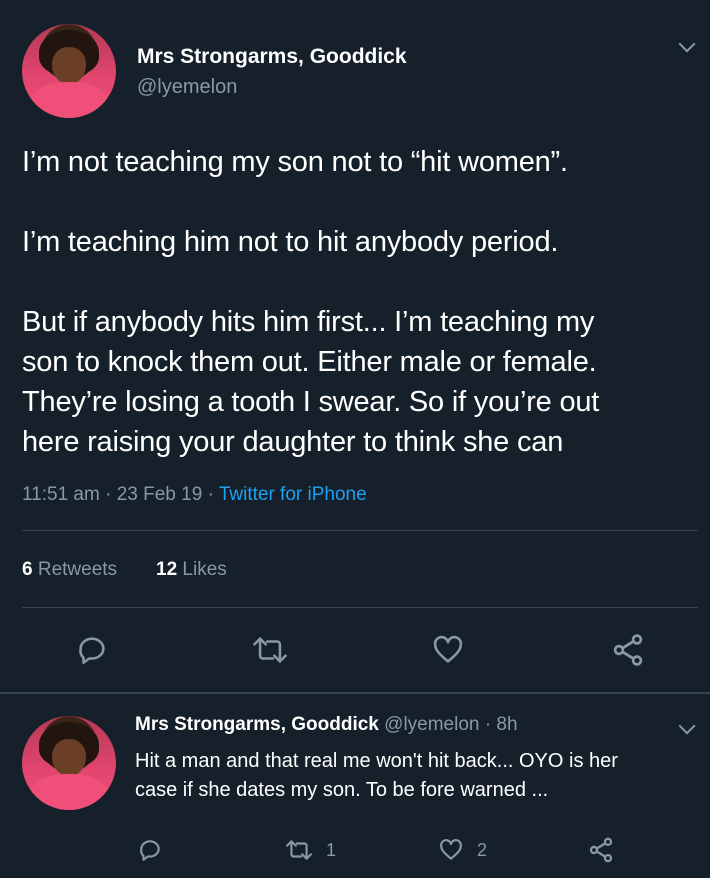  What do you see at coordinates (159, 494) in the screenshot?
I see `tweet-date: 23 Feb 19` at bounding box center [159, 494].